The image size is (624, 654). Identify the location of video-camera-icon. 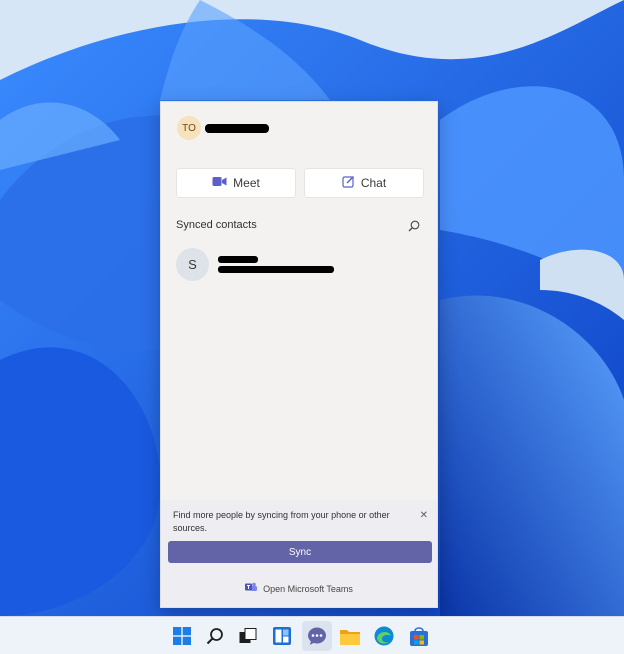
(222, 183).